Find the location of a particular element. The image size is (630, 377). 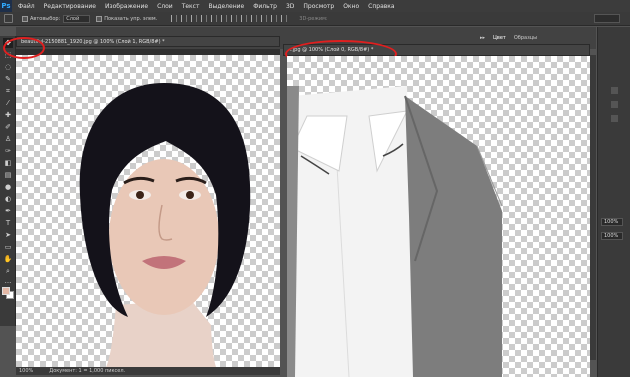

distribute-vcenter-icon is located at coordinates (244, 18).